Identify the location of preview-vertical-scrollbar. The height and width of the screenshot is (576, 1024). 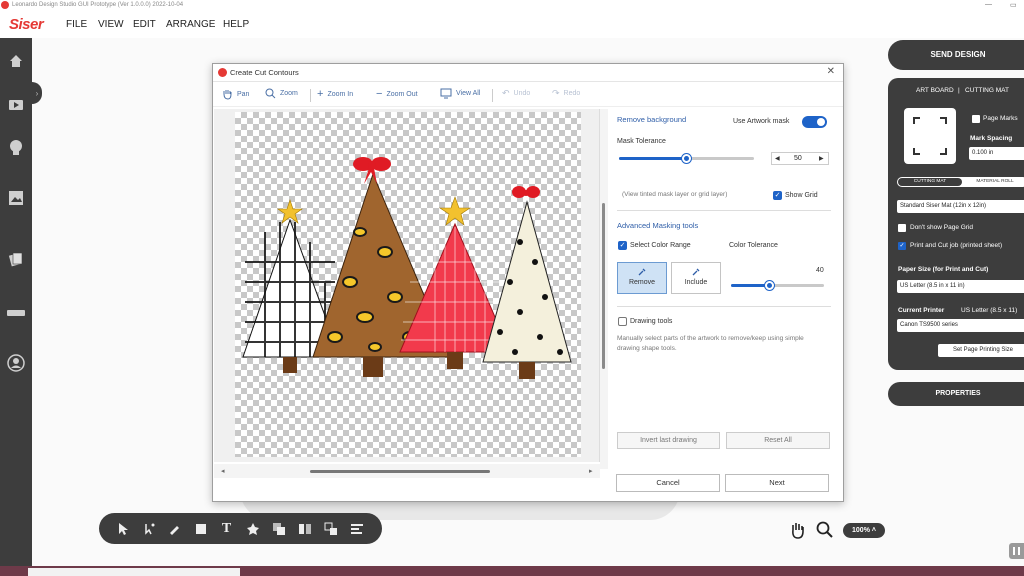
(604, 289).